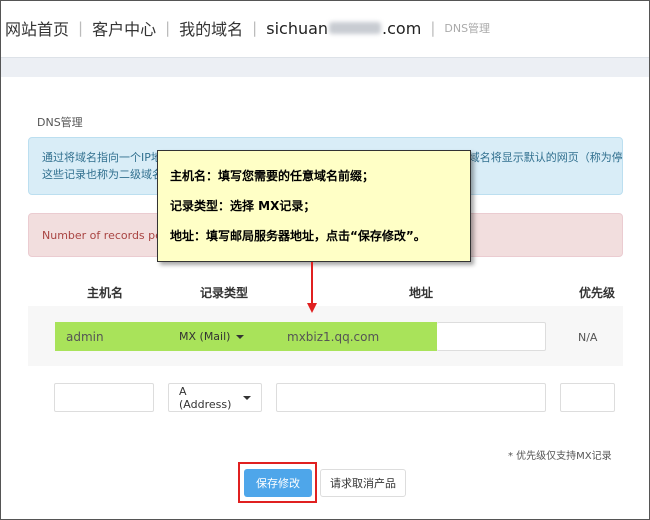  I want to click on breadcrumb-customer-center-link: 客户中心, so click(124, 28).